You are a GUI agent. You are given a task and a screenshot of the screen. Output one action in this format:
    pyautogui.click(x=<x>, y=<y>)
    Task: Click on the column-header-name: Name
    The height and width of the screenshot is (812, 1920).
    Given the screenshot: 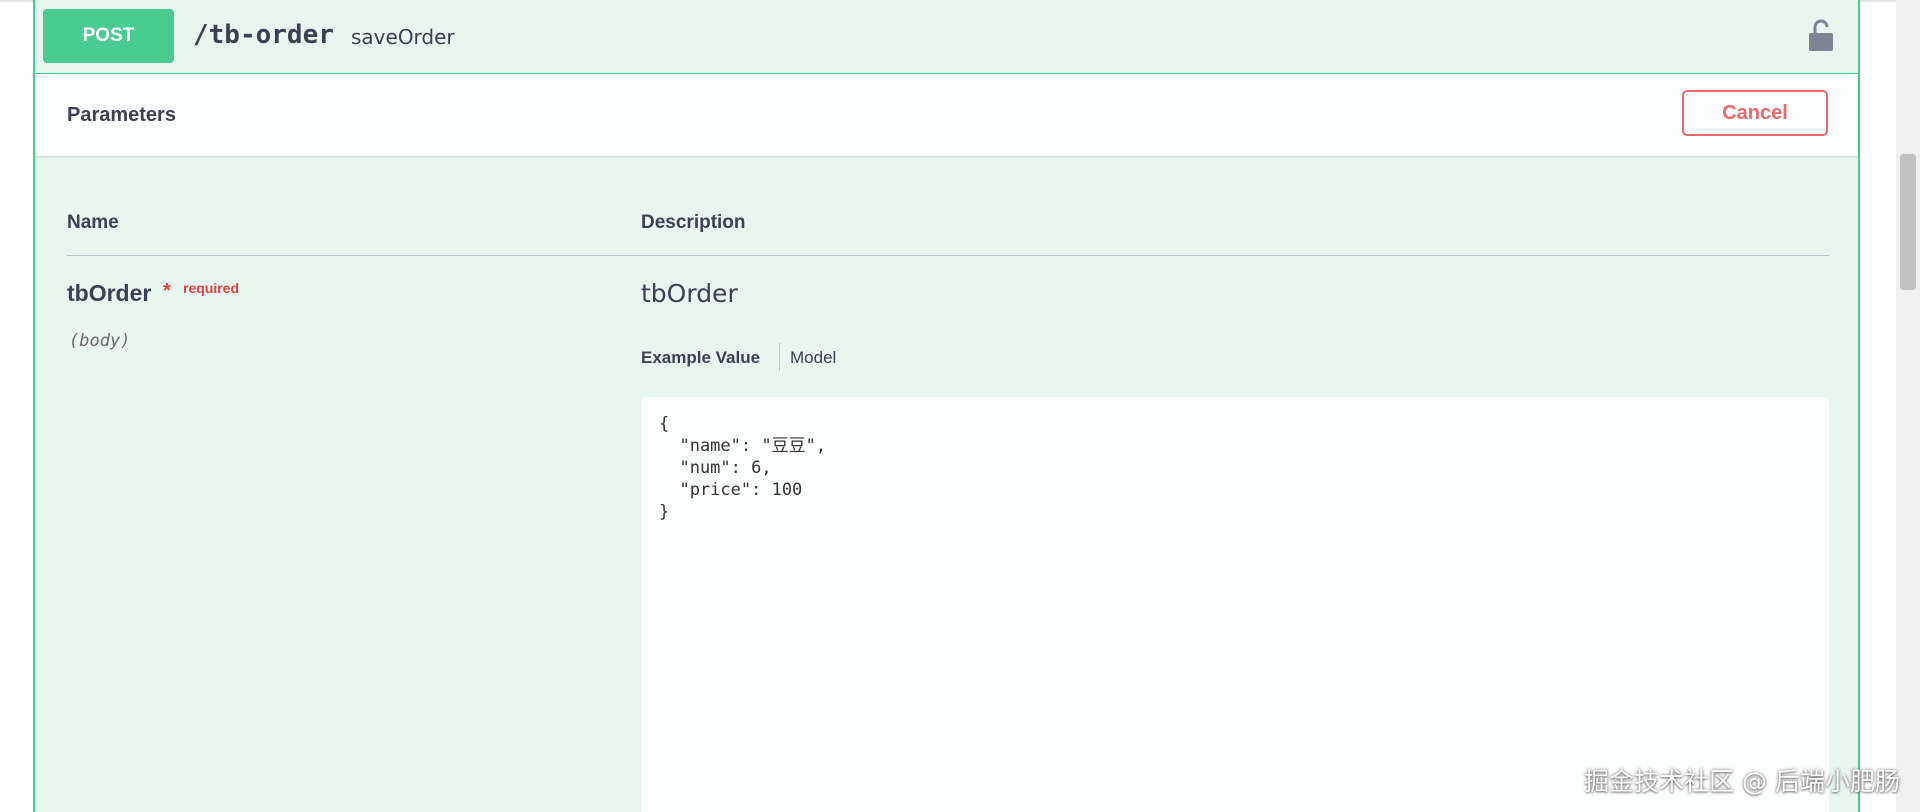 What is the action you would take?
    pyautogui.click(x=93, y=222)
    